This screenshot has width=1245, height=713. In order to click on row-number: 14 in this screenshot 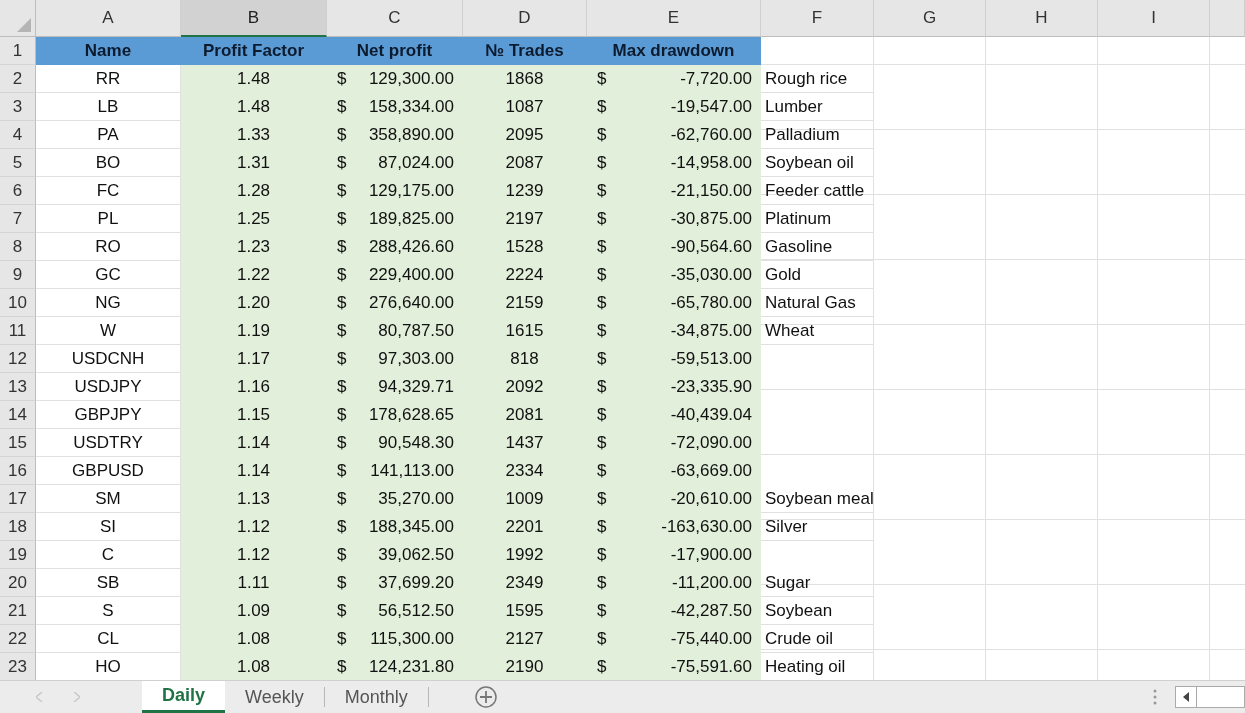, I will do `click(18, 415)`.